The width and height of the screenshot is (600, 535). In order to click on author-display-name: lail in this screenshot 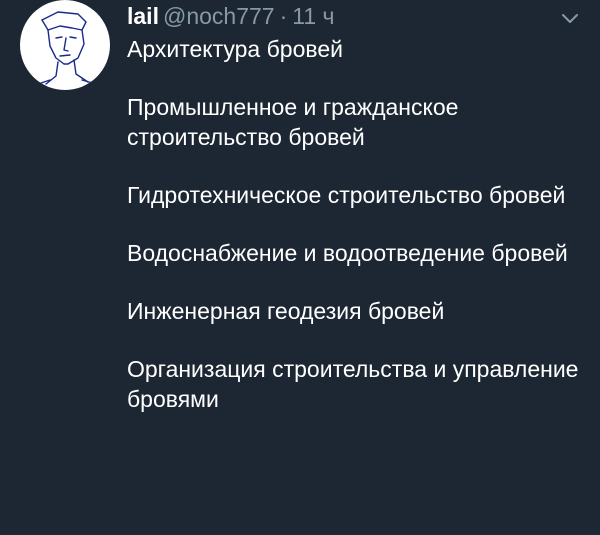, I will do `click(143, 16)`.